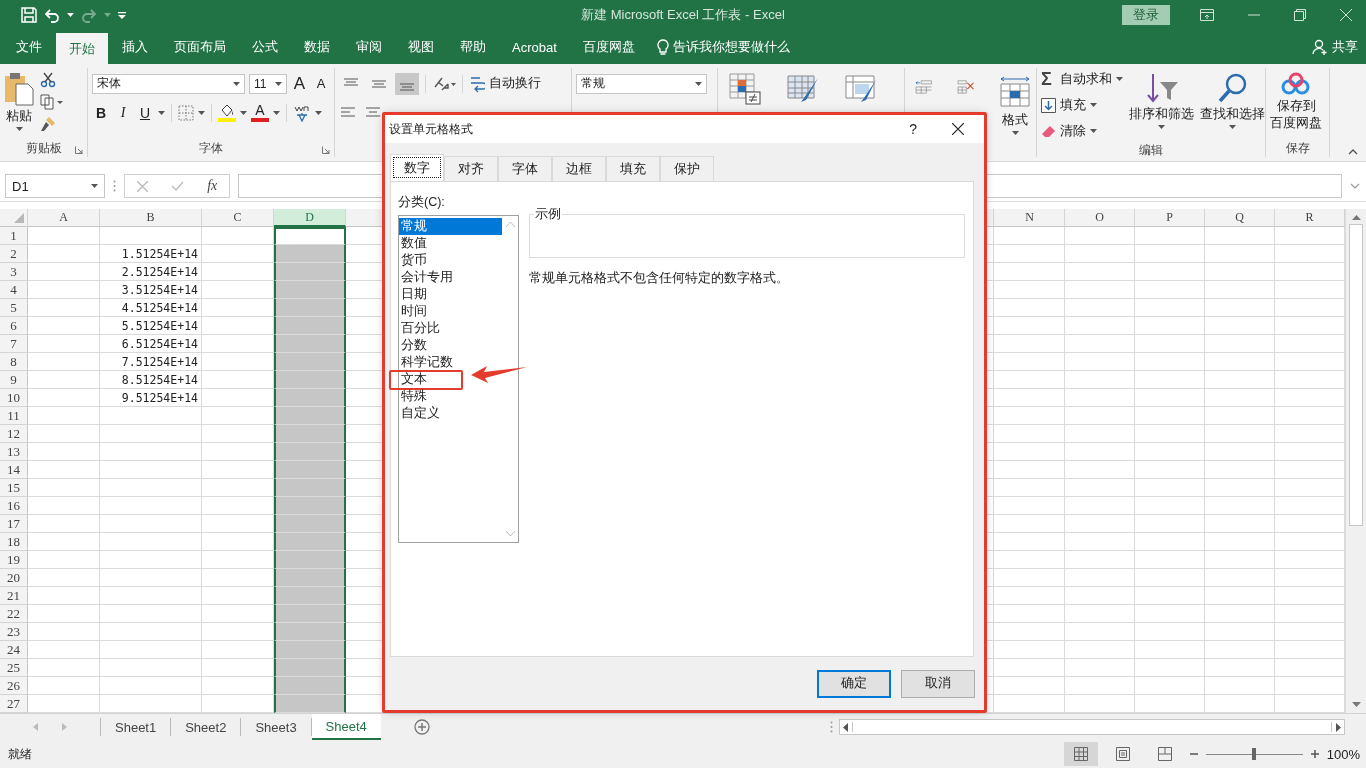 Image resolution: width=1366 pixels, height=768 pixels. What do you see at coordinates (413, 260) in the screenshot?
I see `list-item: 货币` at bounding box center [413, 260].